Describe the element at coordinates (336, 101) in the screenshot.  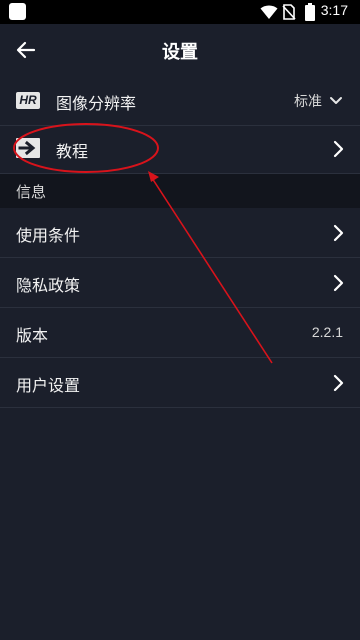
I see `chevron-down-icon` at that location.